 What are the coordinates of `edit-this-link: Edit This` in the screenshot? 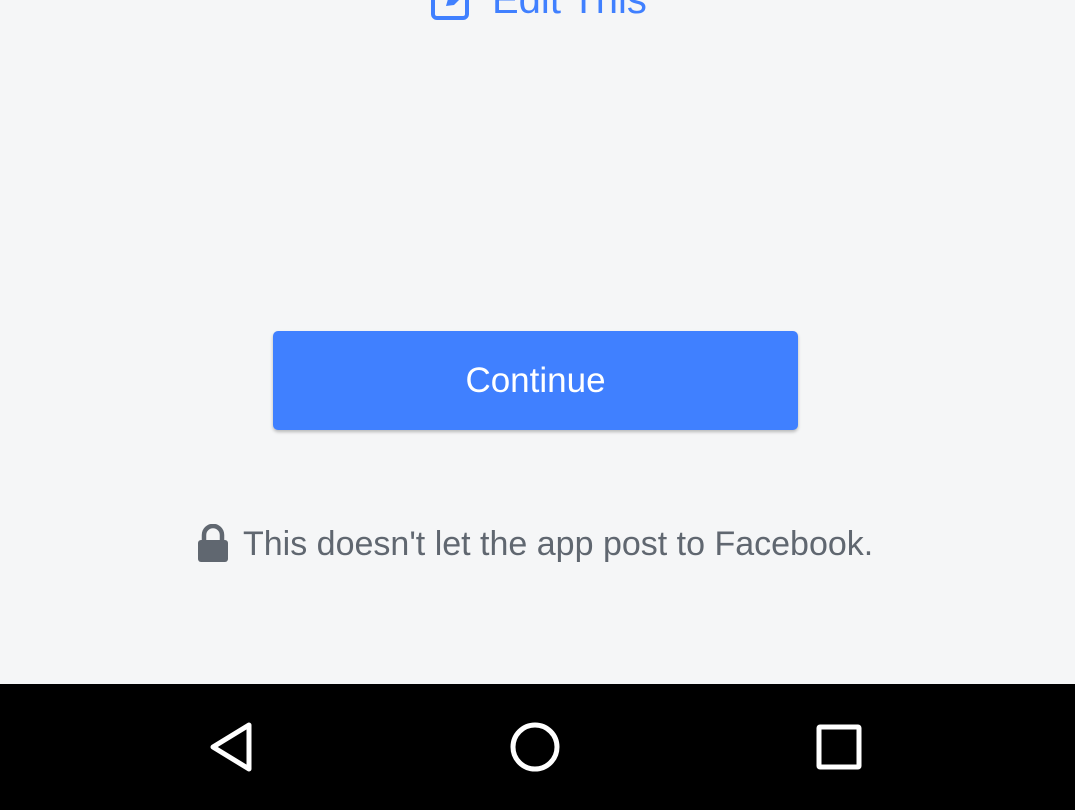 It's located at (538, 11).